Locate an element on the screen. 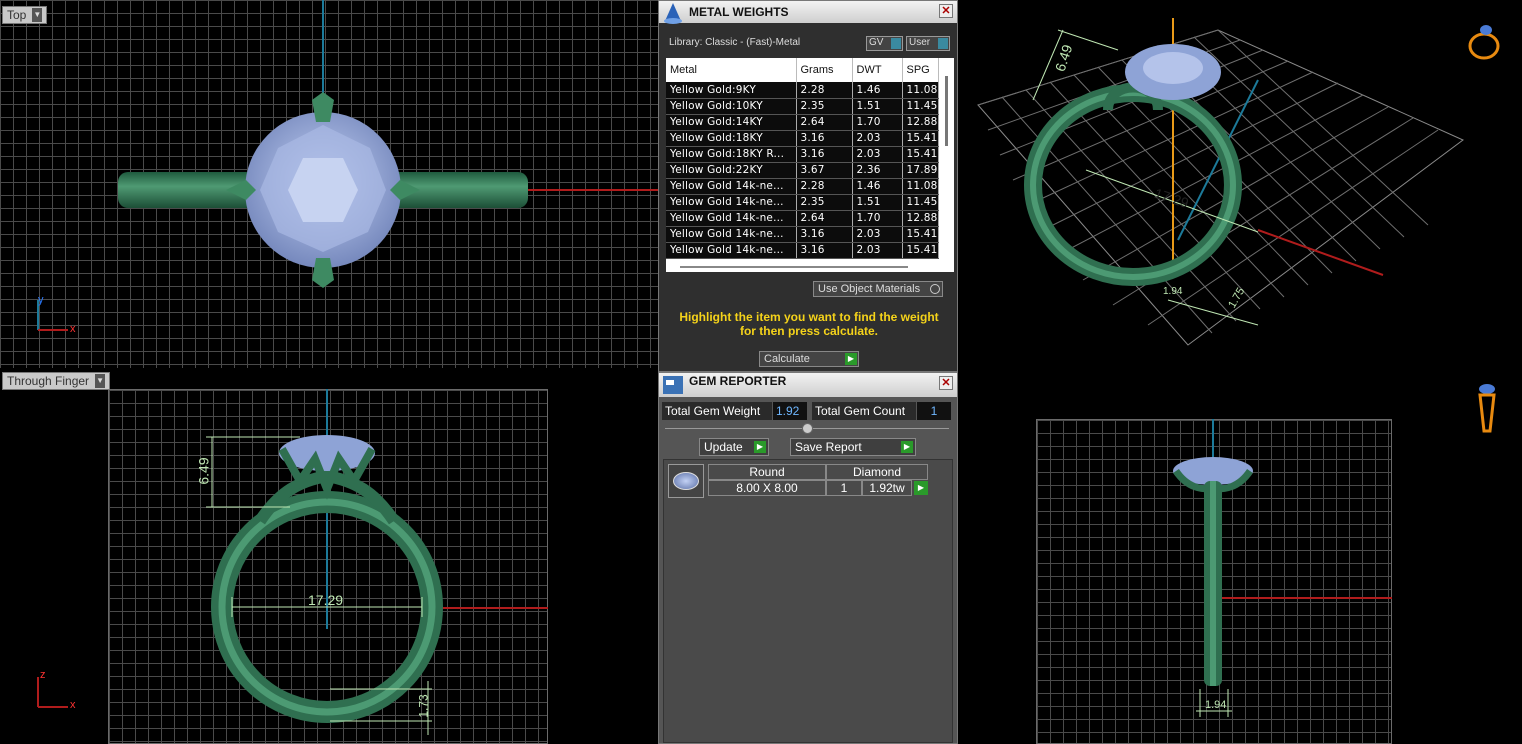 This screenshot has height=744, width=1522. table-row: Yellow Gold 14k-ne... 2.64 1.70 12.88 is located at coordinates (802, 218).